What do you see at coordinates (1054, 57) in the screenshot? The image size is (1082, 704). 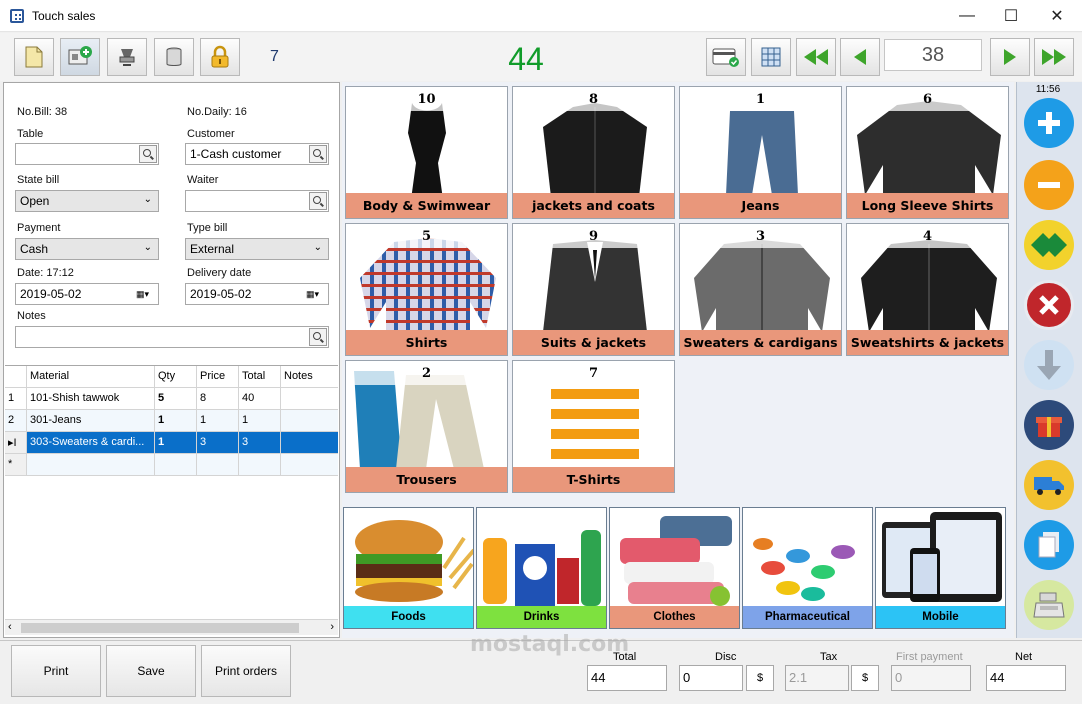 I see `last-page-button` at bounding box center [1054, 57].